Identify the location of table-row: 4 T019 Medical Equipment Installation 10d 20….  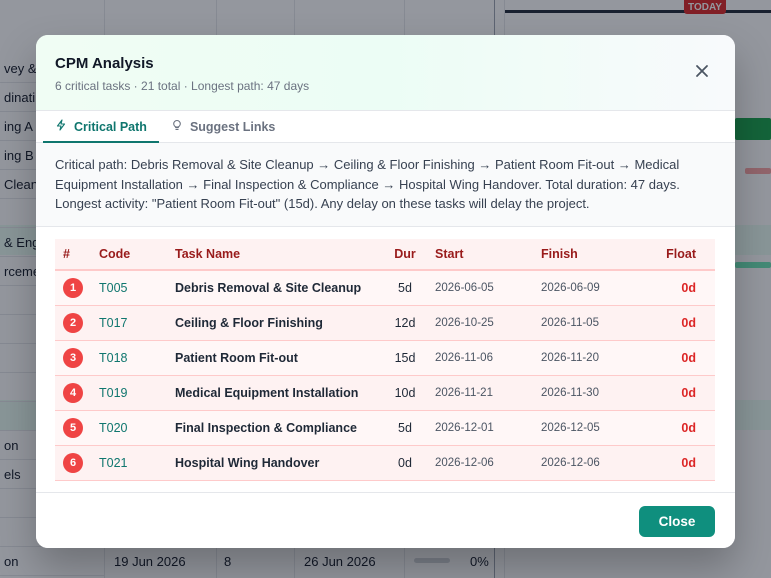
(385, 393).